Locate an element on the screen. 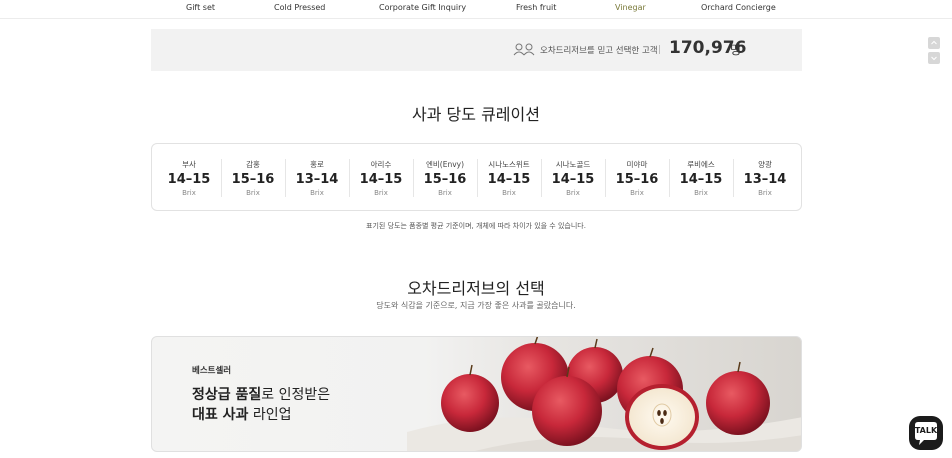 Image resolution: width=952 pixels, height=458 pixels. variety-name: 미야마 is located at coordinates (637, 164).